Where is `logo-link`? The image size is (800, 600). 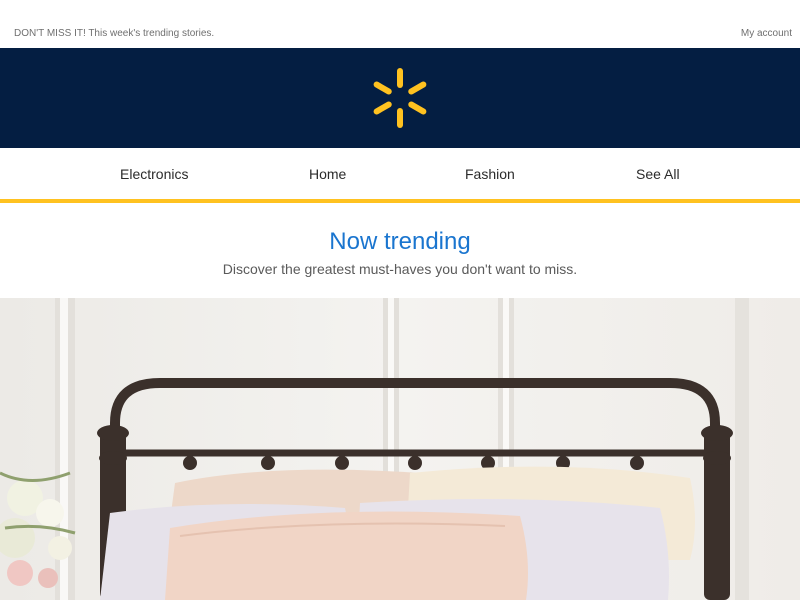 logo-link is located at coordinates (400, 98).